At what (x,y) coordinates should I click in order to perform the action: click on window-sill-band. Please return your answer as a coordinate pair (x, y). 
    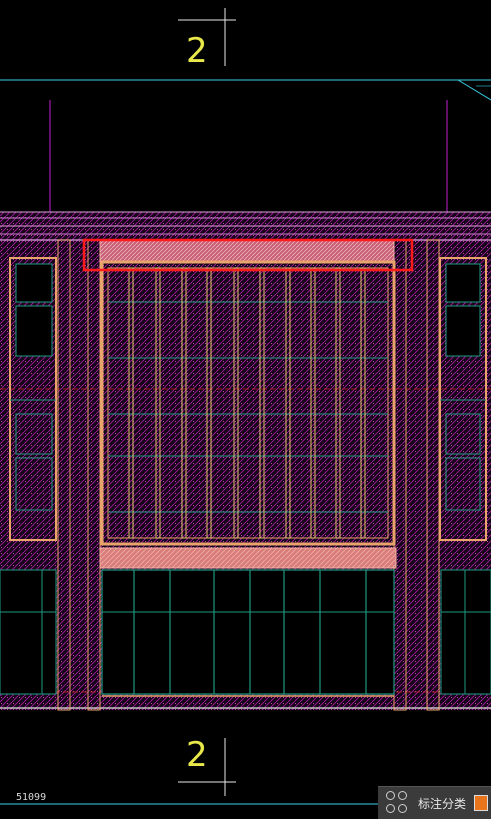
    Looking at the image, I should click on (248, 558).